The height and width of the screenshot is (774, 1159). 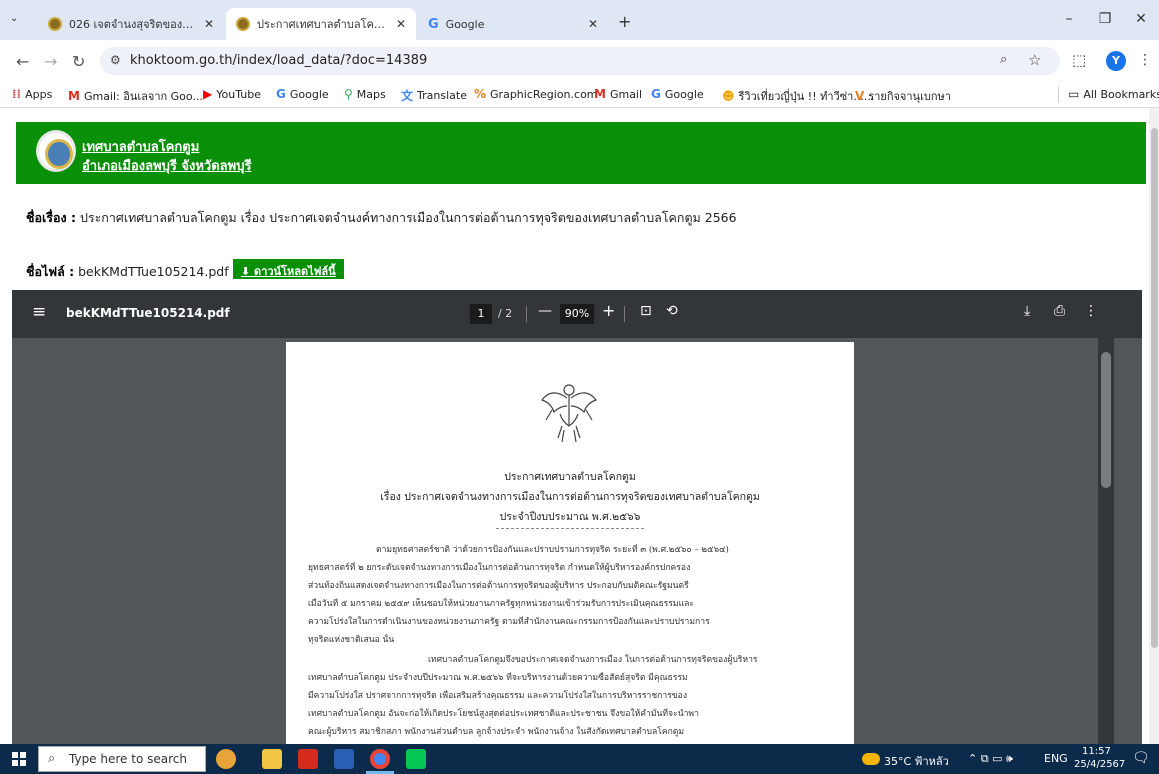 I want to click on windows-start-icon, so click(x=19, y=759).